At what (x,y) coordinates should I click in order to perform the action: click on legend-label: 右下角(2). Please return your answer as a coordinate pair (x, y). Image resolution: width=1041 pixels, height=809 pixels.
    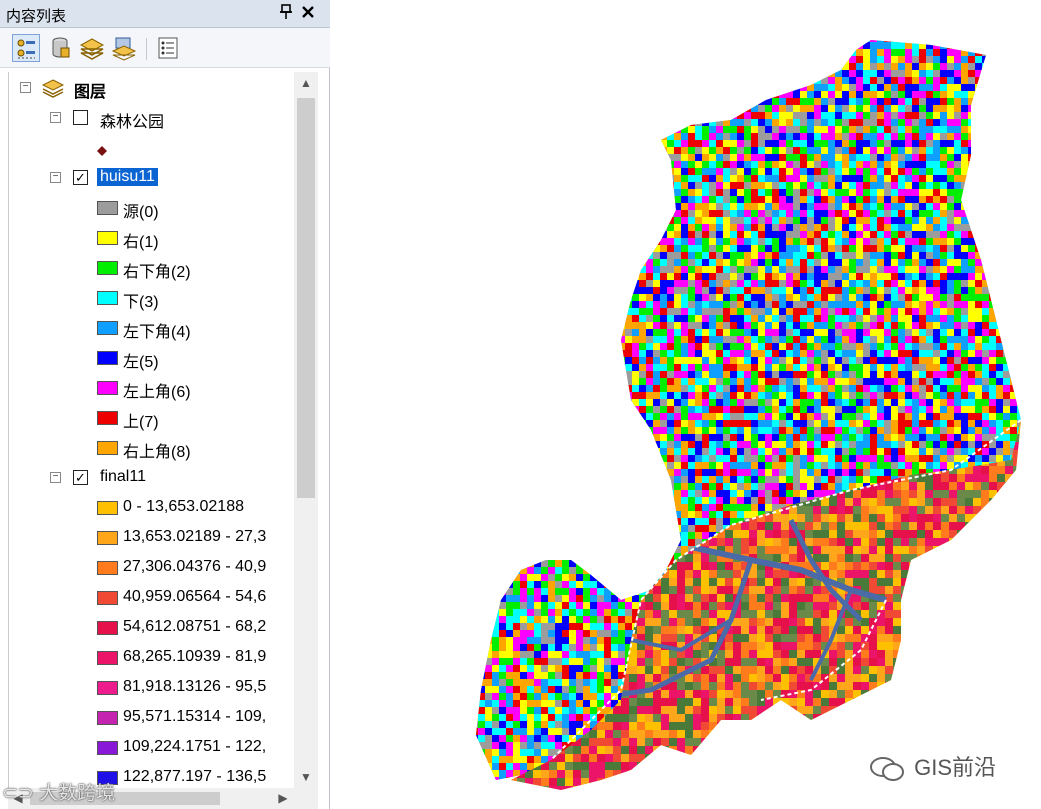
    Looking at the image, I should click on (157, 272).